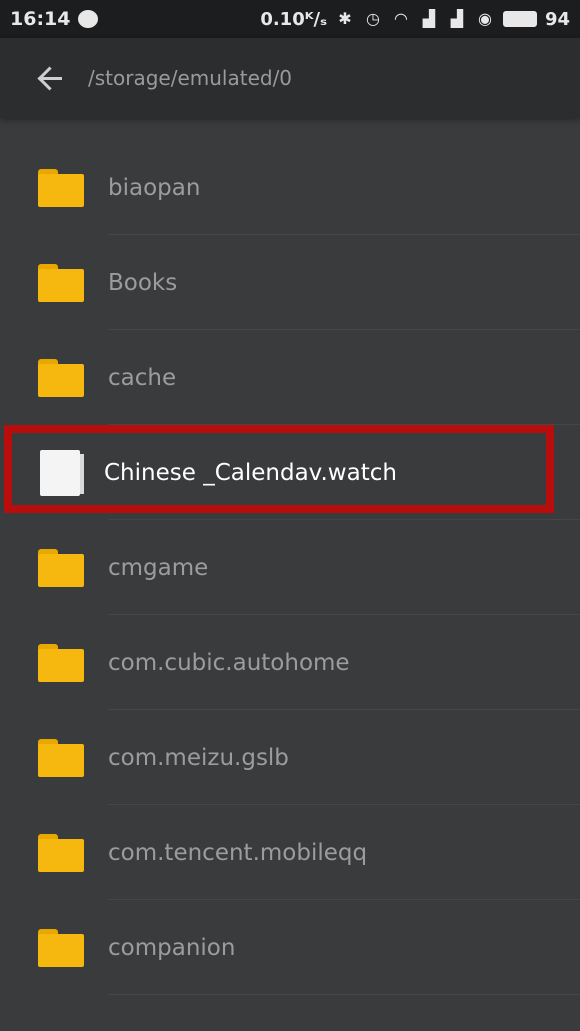 The height and width of the screenshot is (1031, 580). I want to click on status-time: 16:14, so click(40, 19).